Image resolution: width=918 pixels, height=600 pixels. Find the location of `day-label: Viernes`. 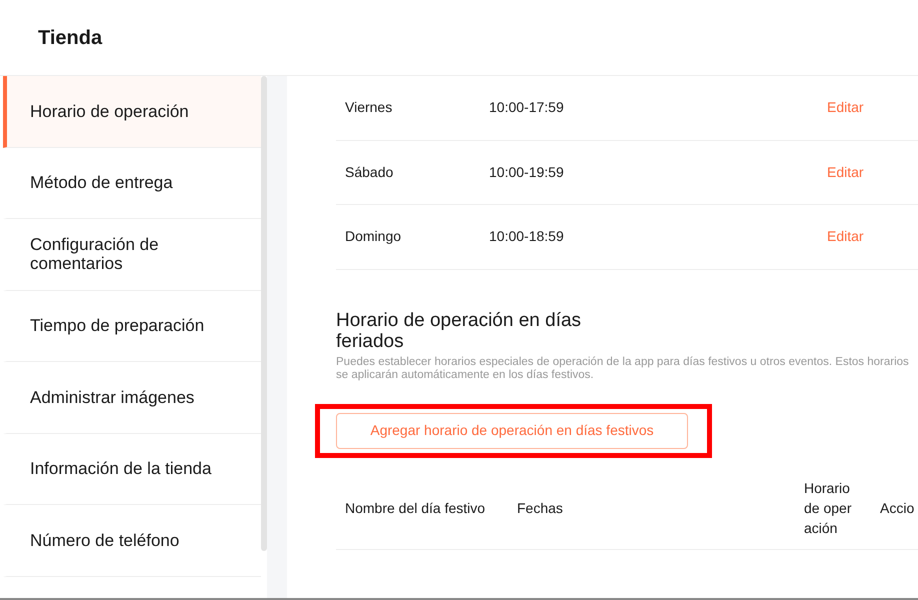

day-label: Viernes is located at coordinates (369, 108).